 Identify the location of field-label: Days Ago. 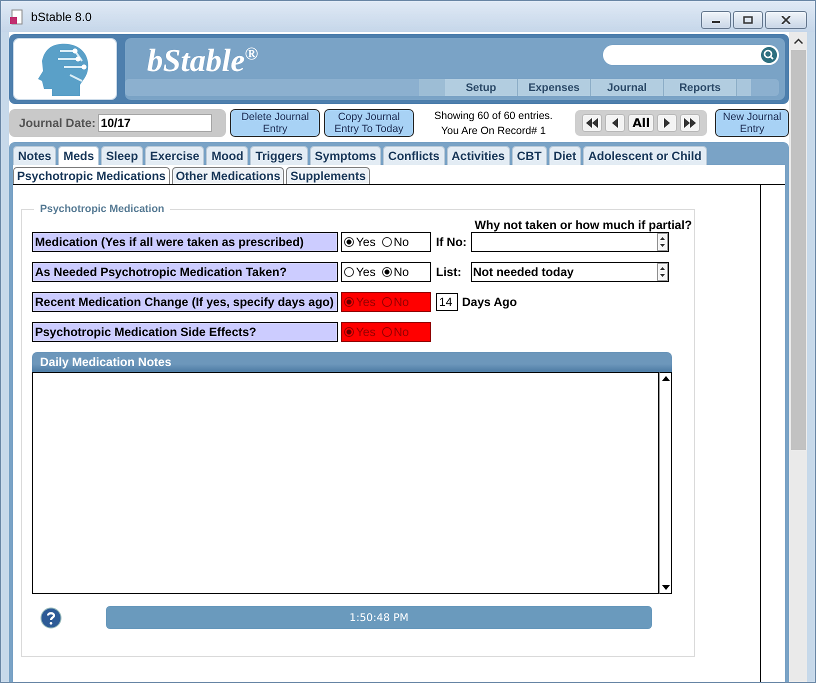
(489, 302).